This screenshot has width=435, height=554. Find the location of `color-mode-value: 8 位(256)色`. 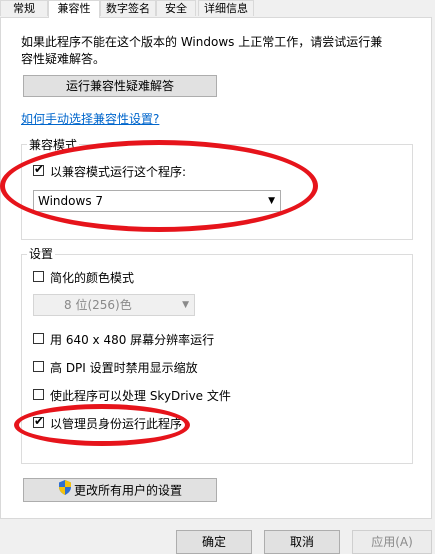

color-mode-value: 8 位(256)色 is located at coordinates (98, 305).